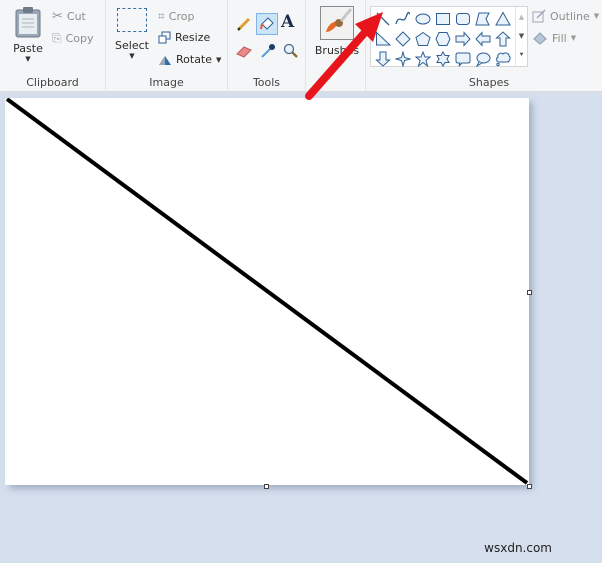 This screenshot has height=563, width=602. Describe the element at coordinates (131, 56) in the screenshot. I see `select-dropdown-icon: ▼` at that location.